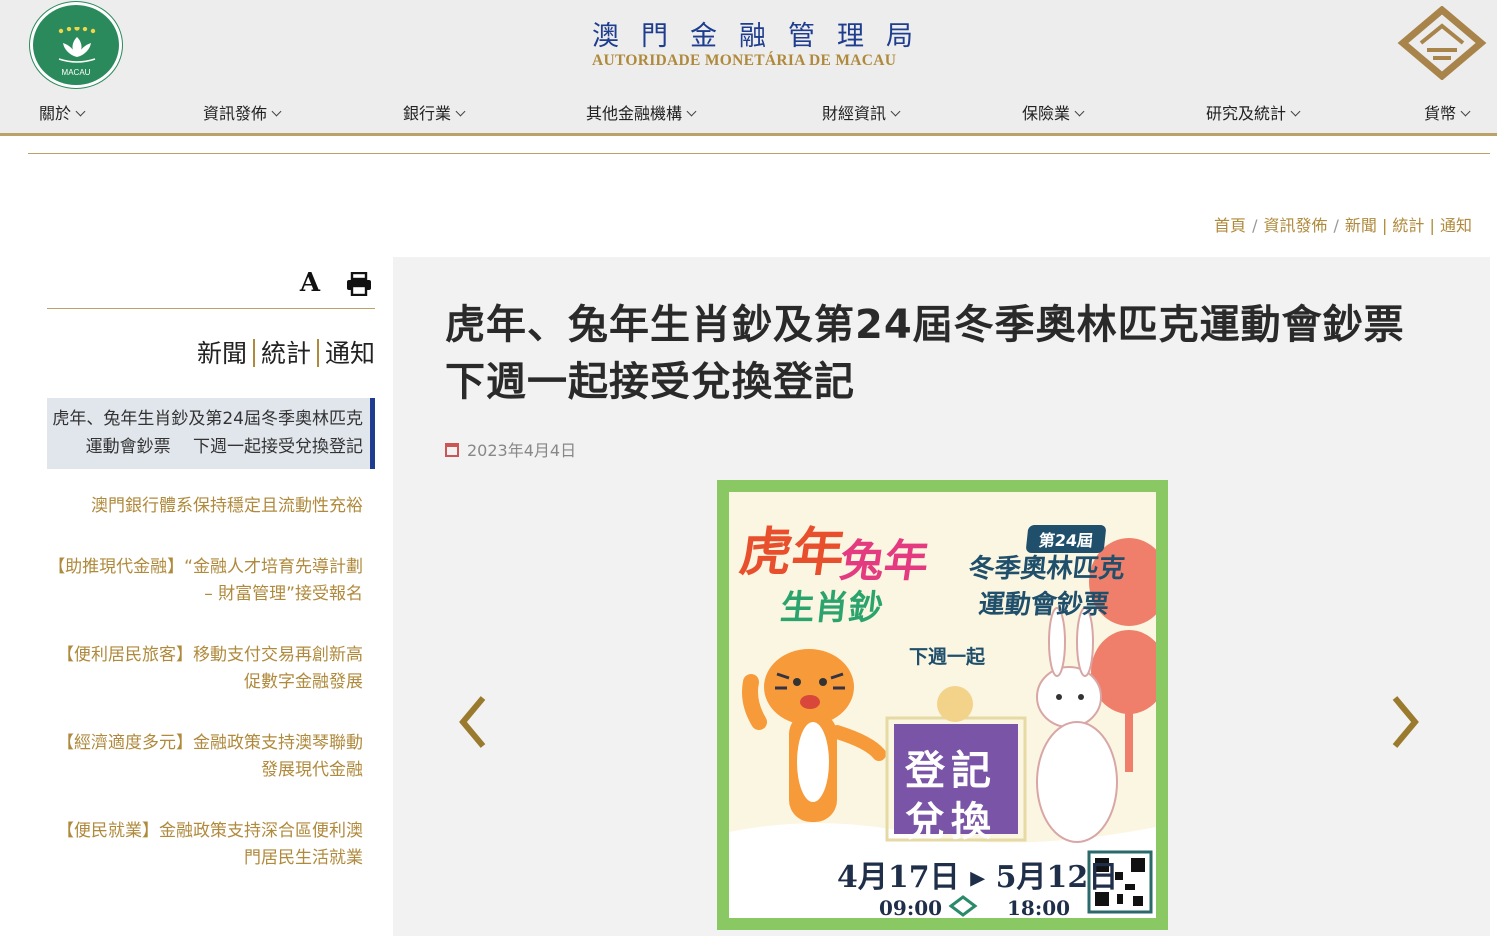  Describe the element at coordinates (211, 581) in the screenshot. I see `sidebar-item: 【助推現代金融】“金融人才培育先導計劃 – 財富管理”接受報名` at that location.